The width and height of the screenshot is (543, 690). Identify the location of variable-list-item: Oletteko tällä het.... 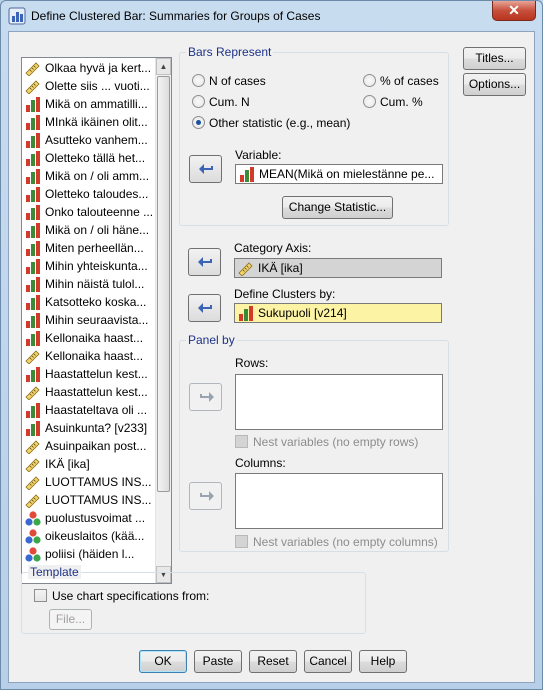
(89, 158).